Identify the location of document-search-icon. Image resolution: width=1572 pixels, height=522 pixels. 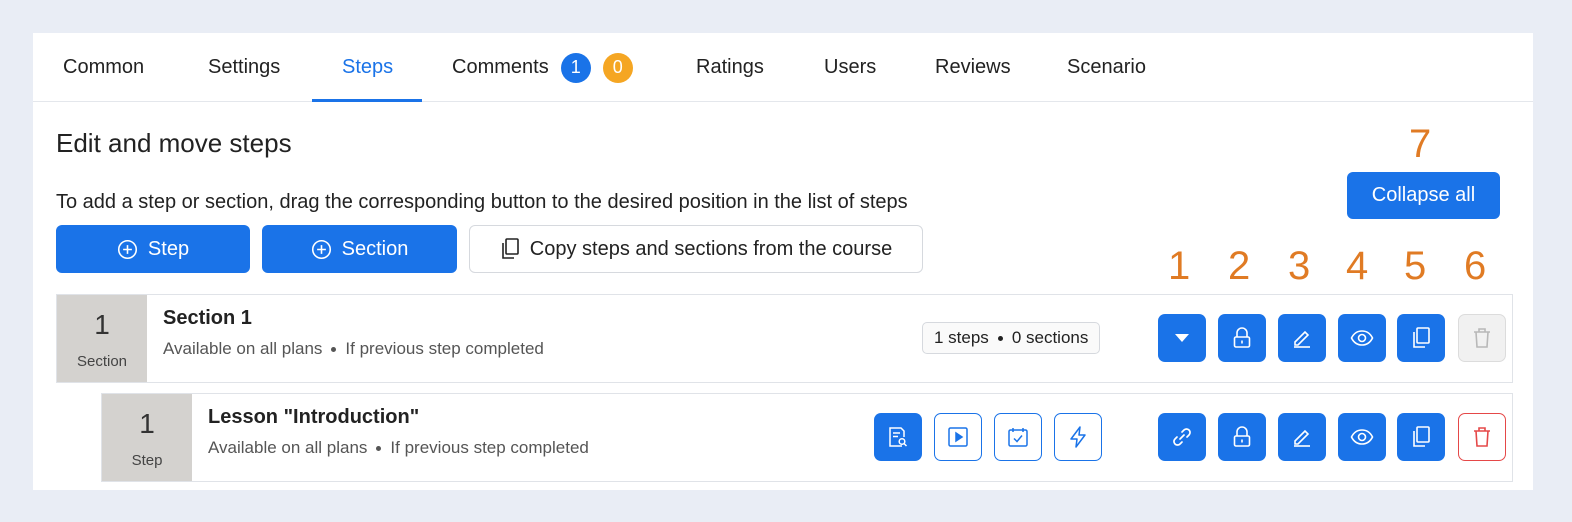
(898, 437).